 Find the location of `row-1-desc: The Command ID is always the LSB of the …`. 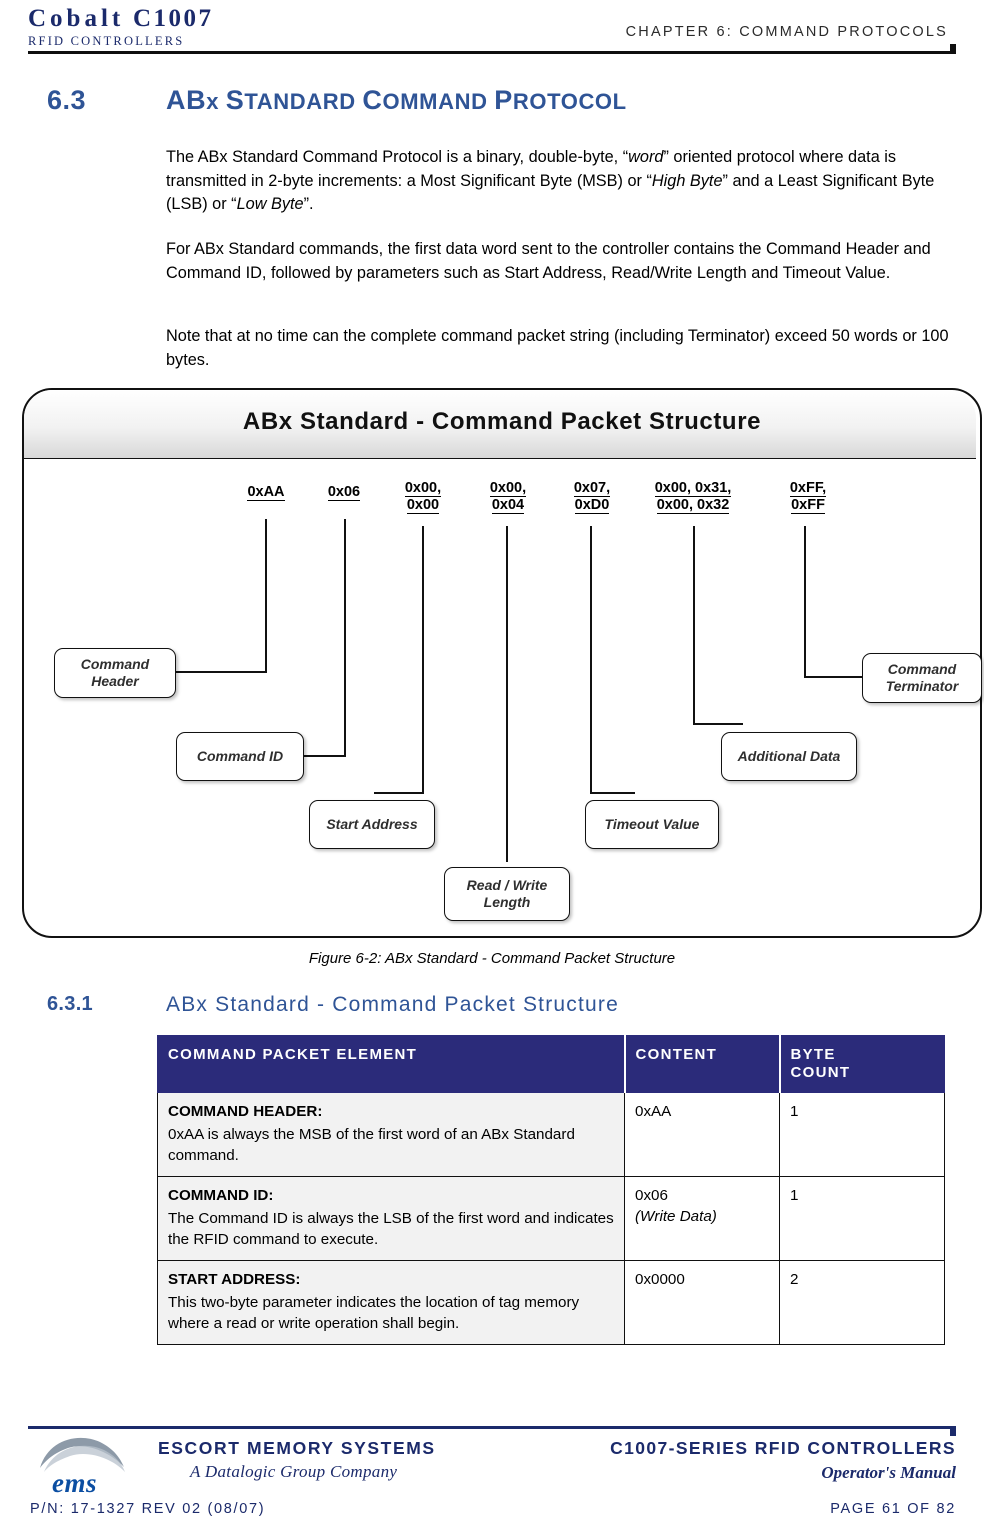

row-1-desc: The Command ID is always the LSB of the … is located at coordinates (391, 1229).